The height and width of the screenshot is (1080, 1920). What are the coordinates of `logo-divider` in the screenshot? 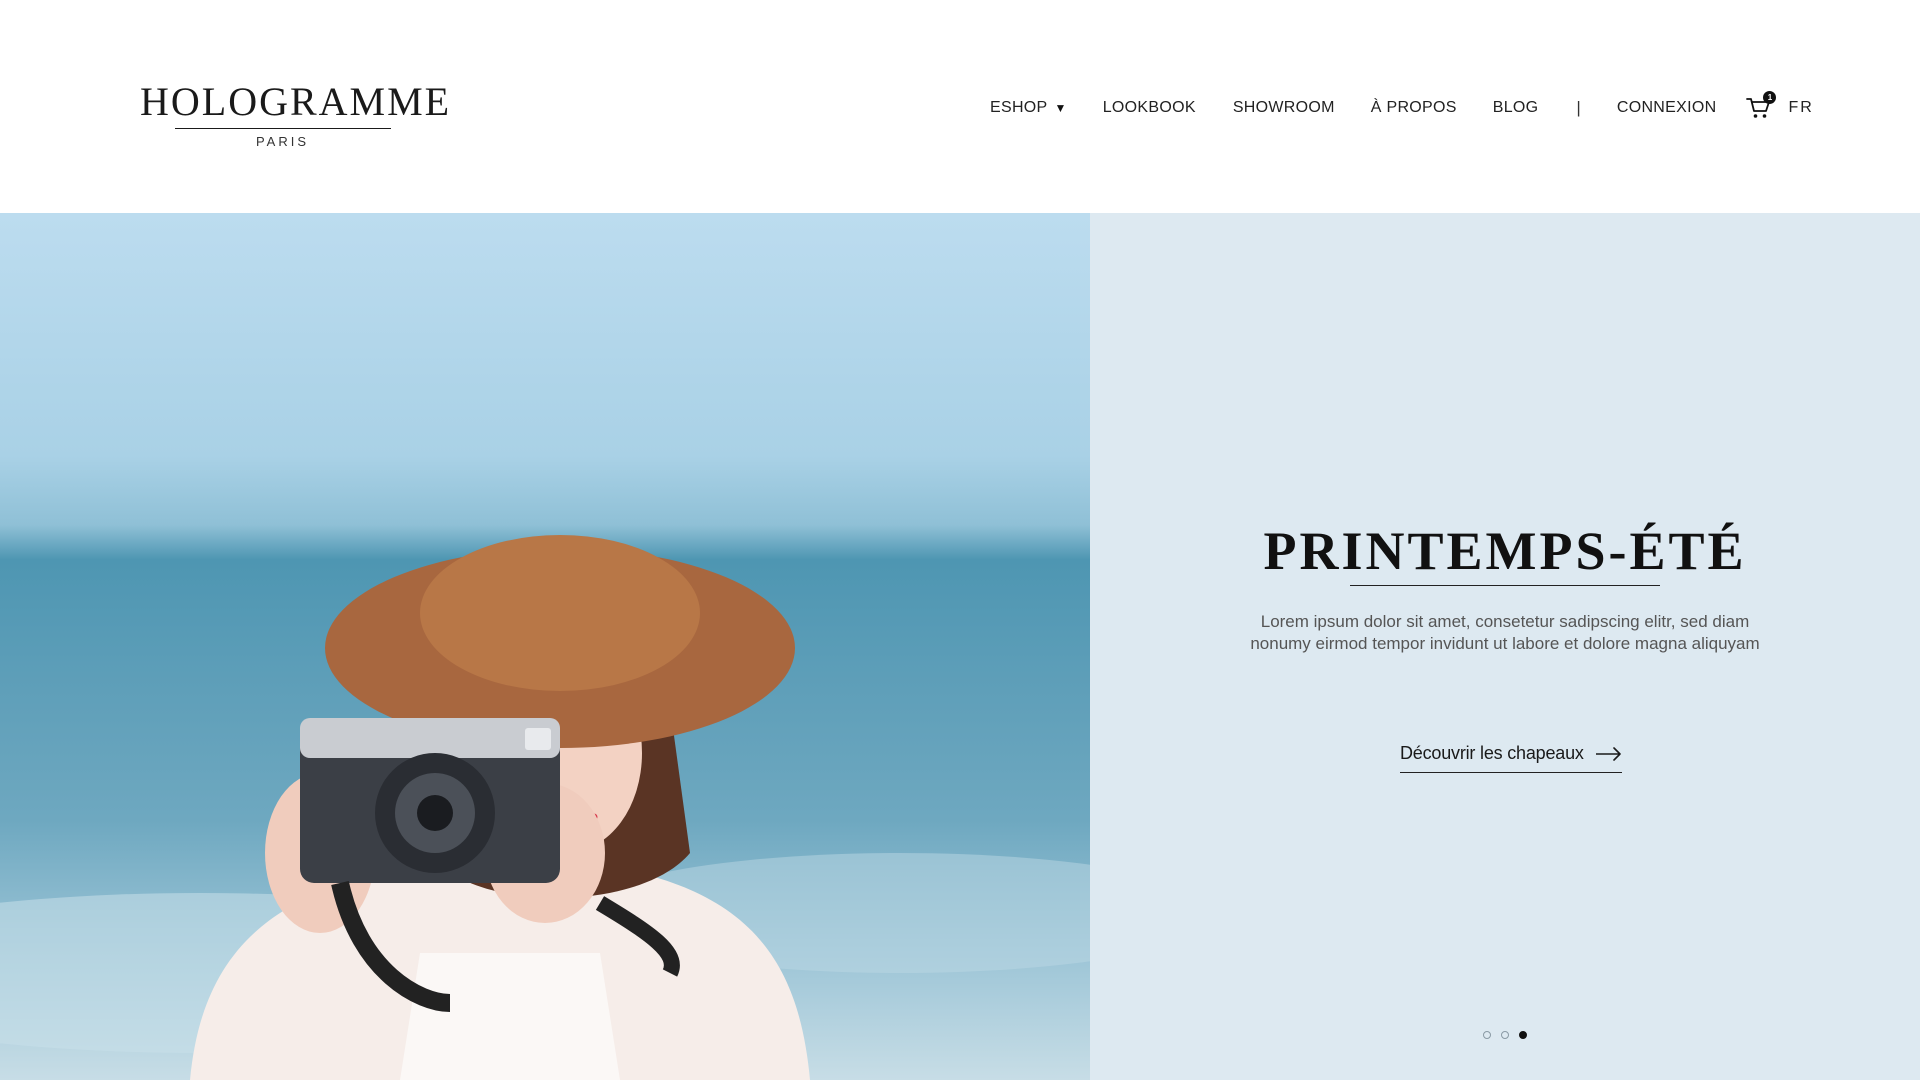 It's located at (282, 128).